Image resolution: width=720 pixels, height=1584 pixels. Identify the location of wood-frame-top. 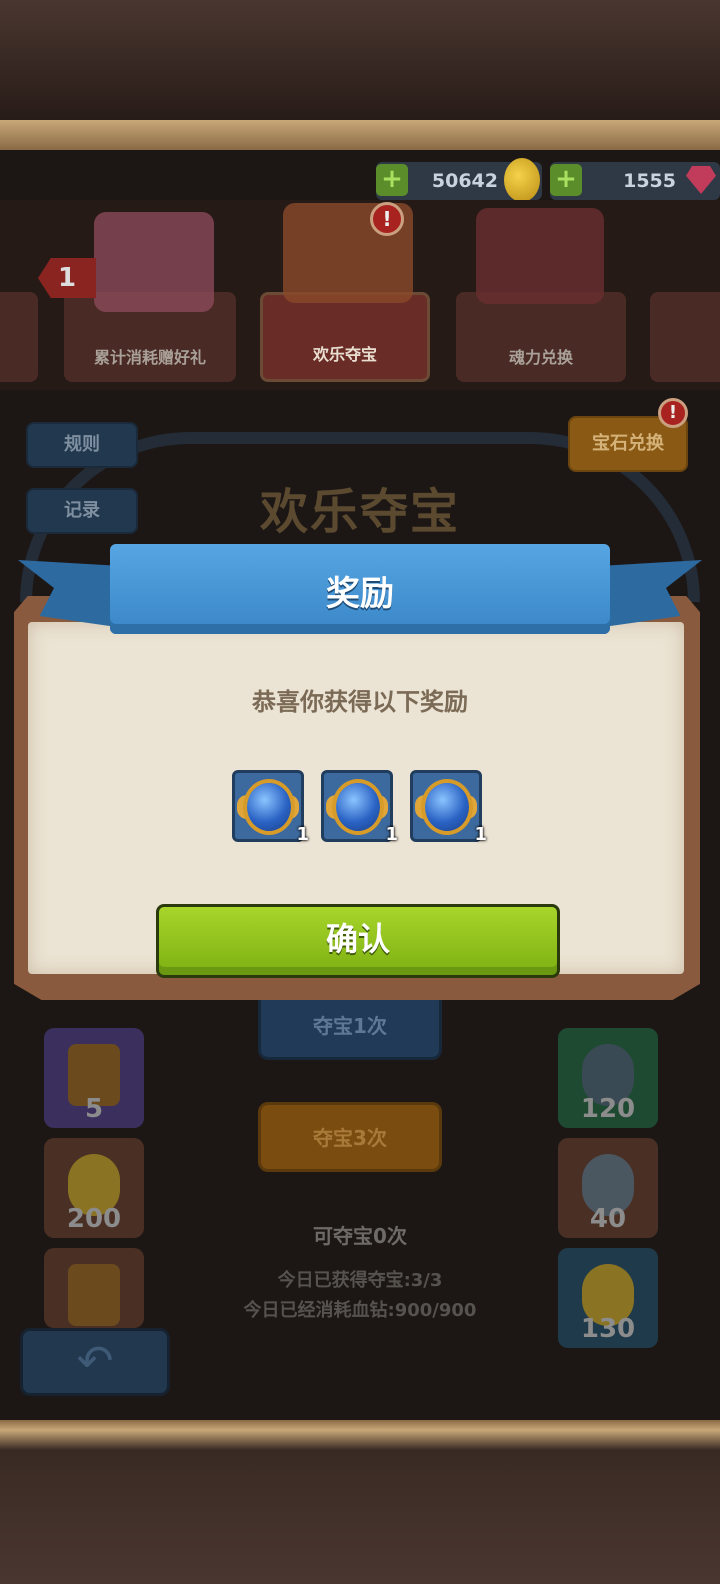
(360, 75).